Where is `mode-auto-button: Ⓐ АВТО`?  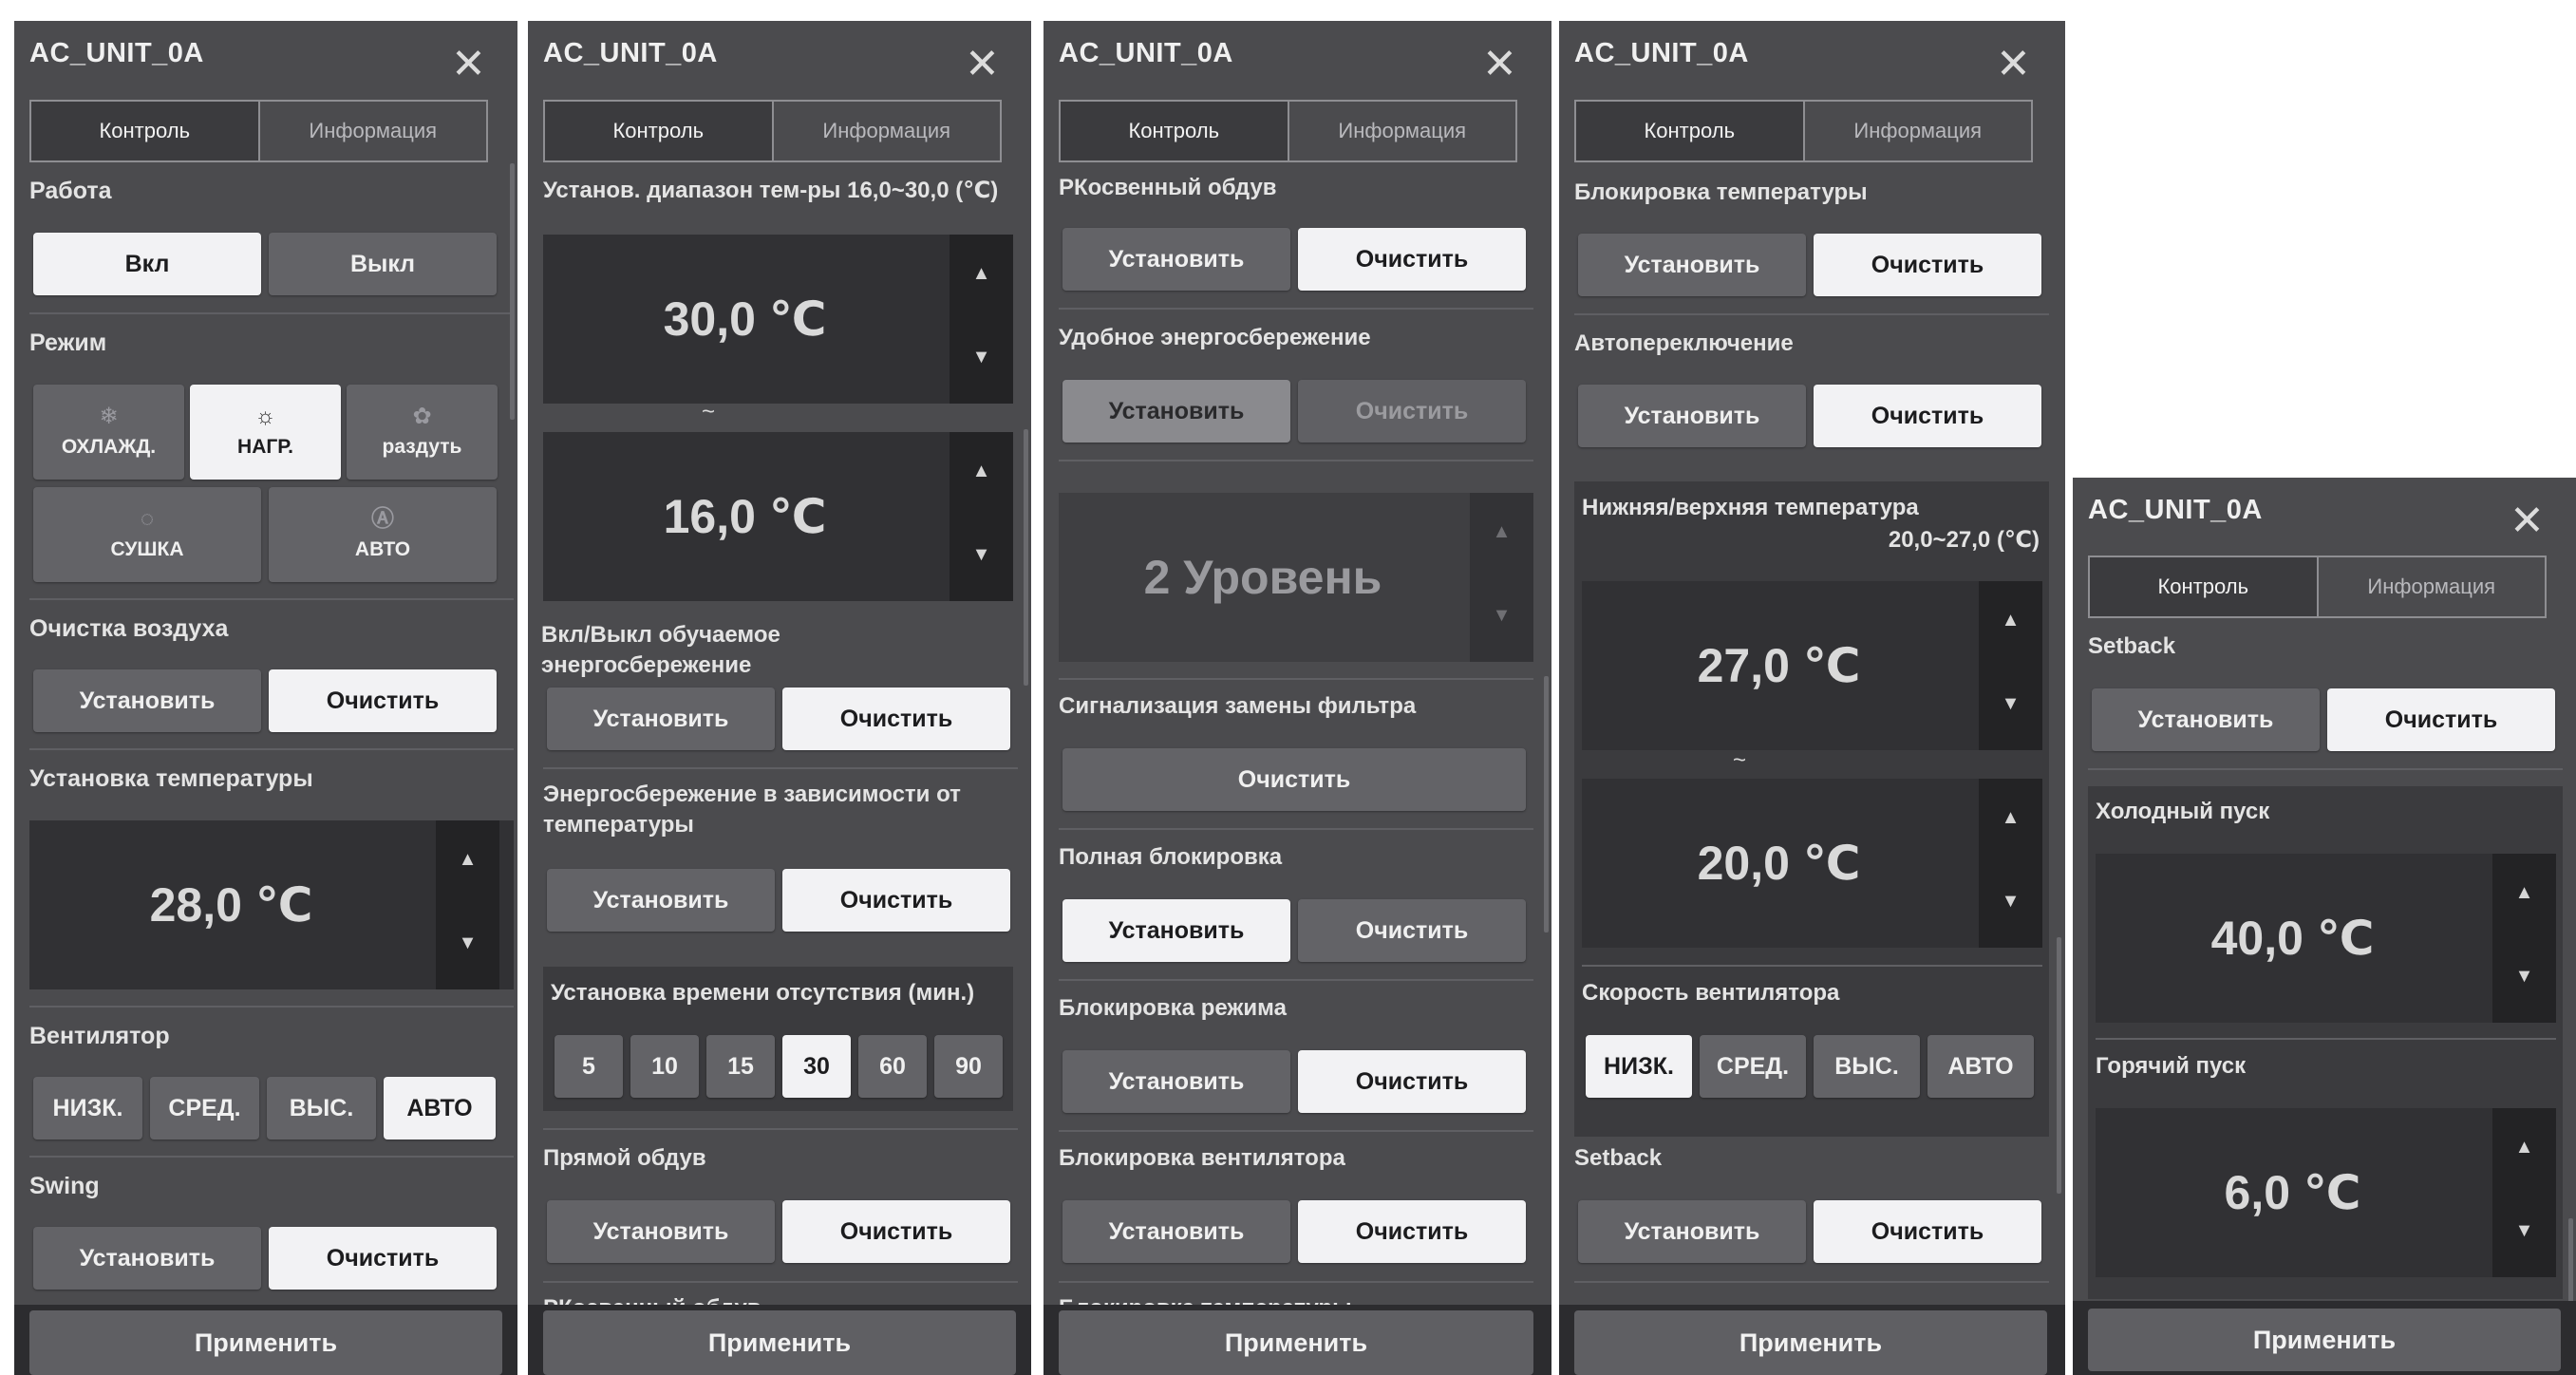
mode-auto-button: Ⓐ АВТО is located at coordinates (383, 534).